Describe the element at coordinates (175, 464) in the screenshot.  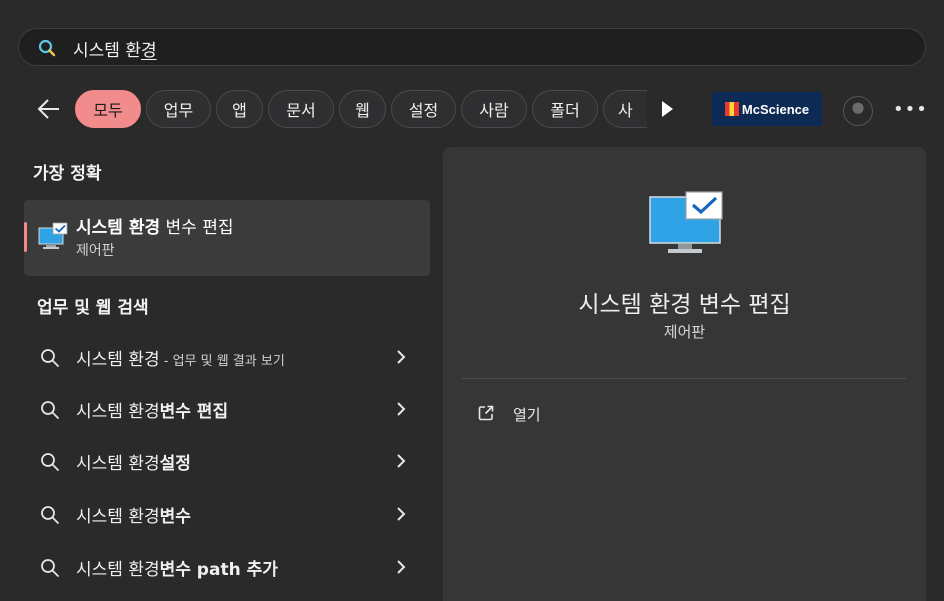
I see `web-result-bold-text: 설정` at that location.